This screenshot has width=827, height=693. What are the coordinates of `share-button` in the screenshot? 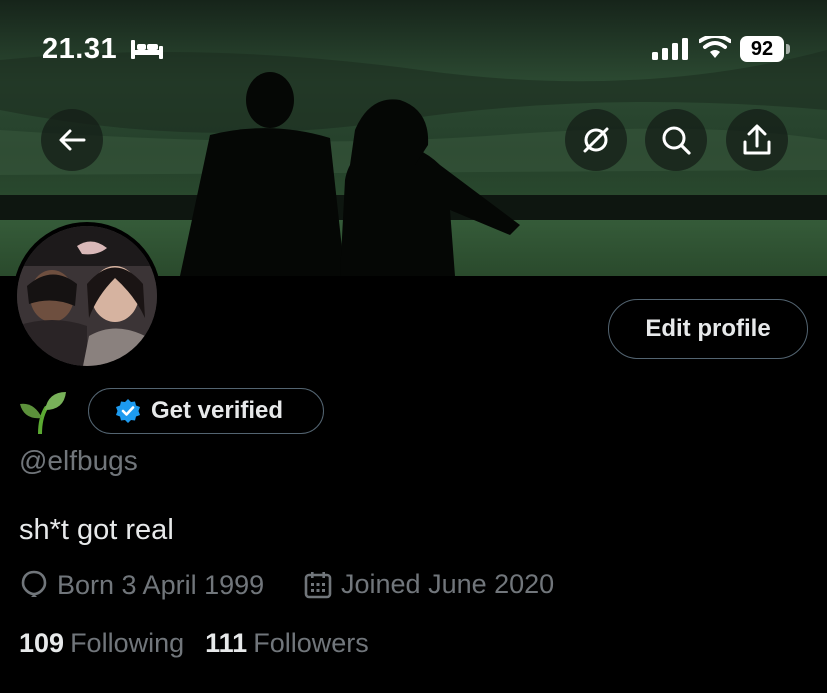 It's located at (757, 140).